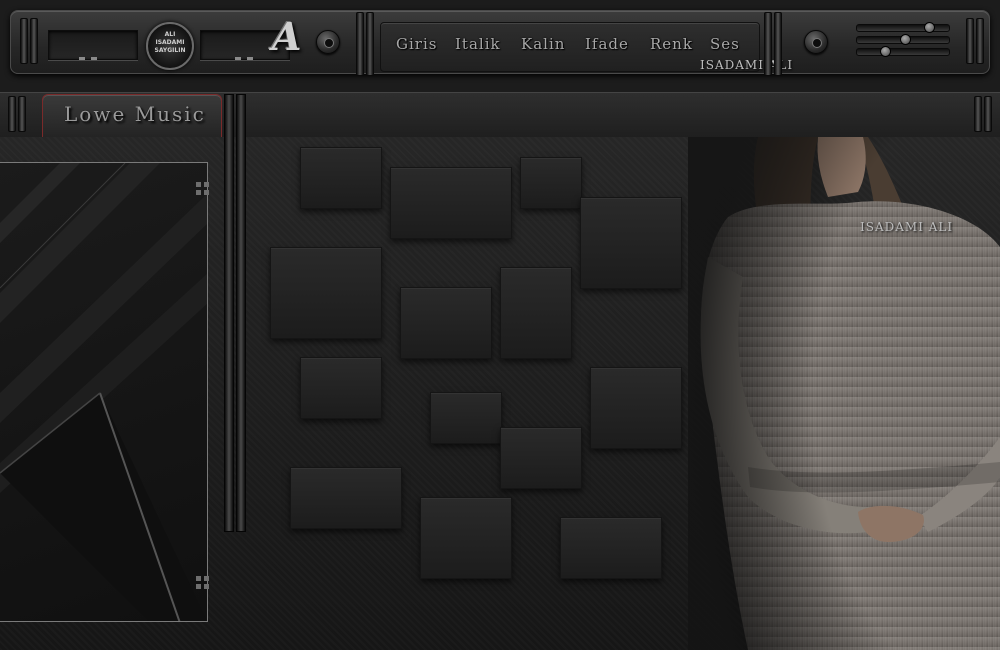 This screenshot has width=1000, height=650. I want to click on speed-slider-track, so click(903, 52).